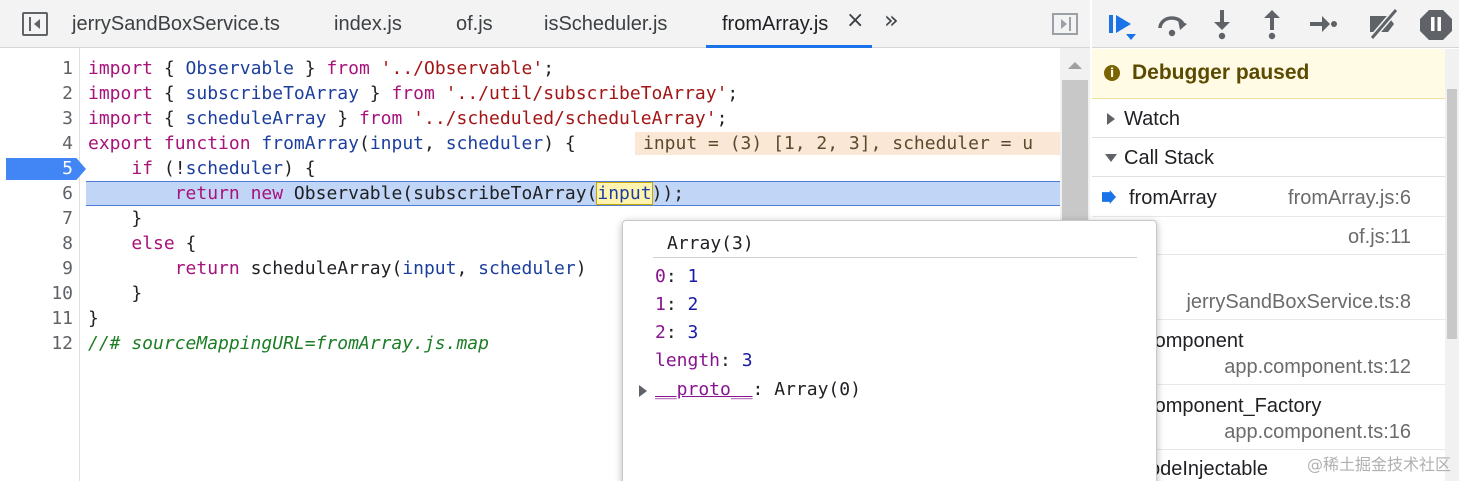  Describe the element at coordinates (1225, 406) in the screenshot. I see `frame-function-name: pComponent_Factory` at that location.